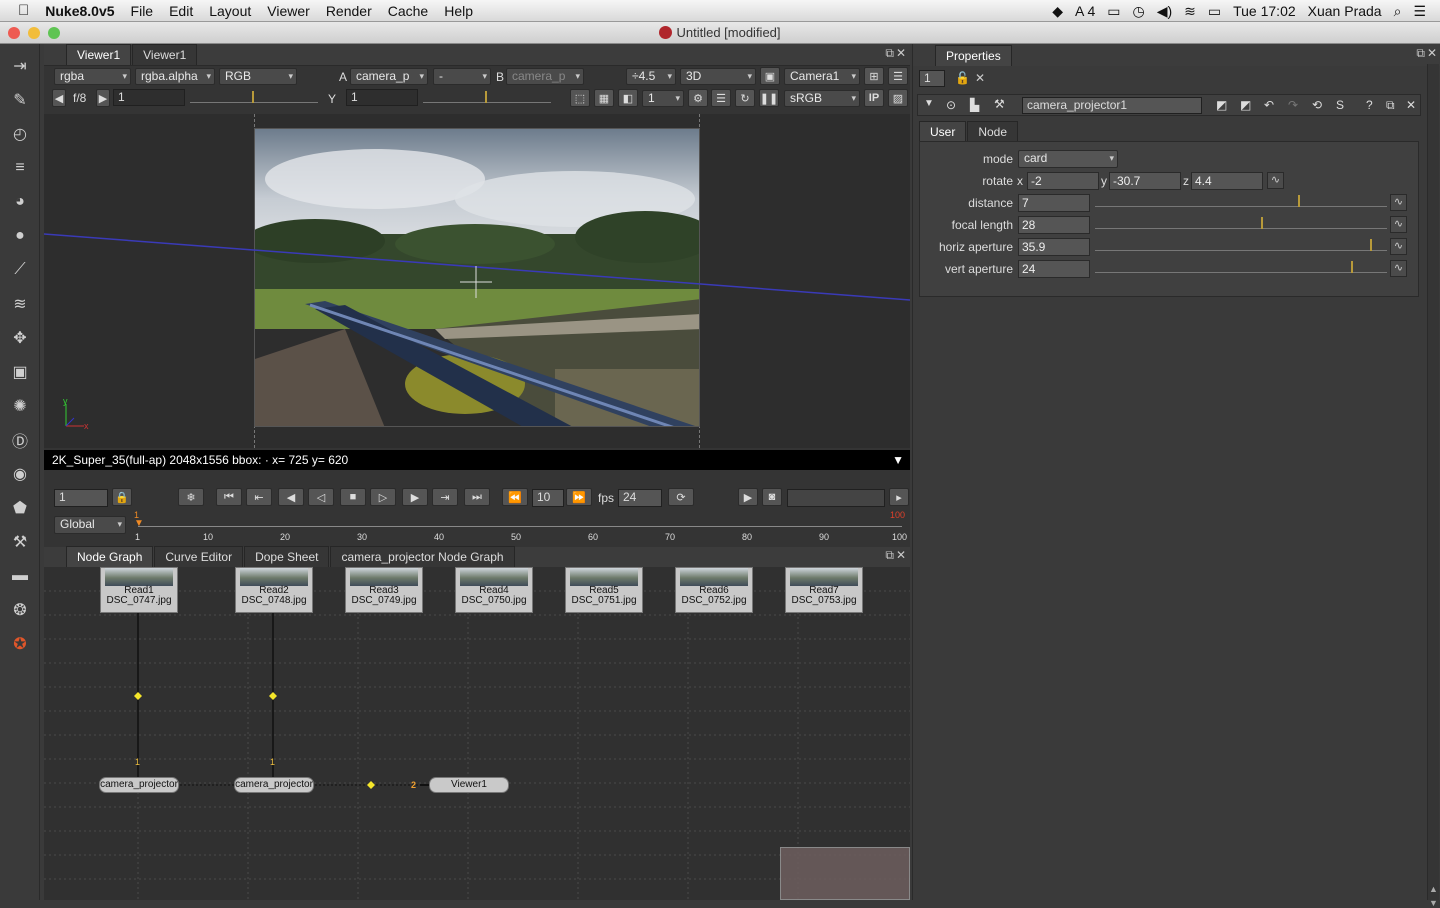 The height and width of the screenshot is (908, 1440). Describe the element at coordinates (548, 498) in the screenshot. I see `increment-field: 10` at that location.